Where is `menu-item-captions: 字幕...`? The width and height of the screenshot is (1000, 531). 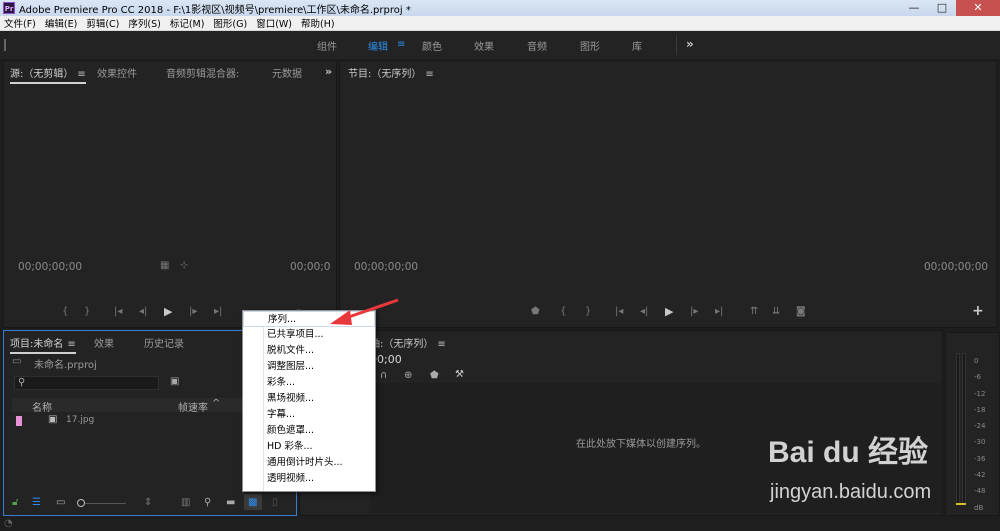 menu-item-captions: 字幕... is located at coordinates (309, 415).